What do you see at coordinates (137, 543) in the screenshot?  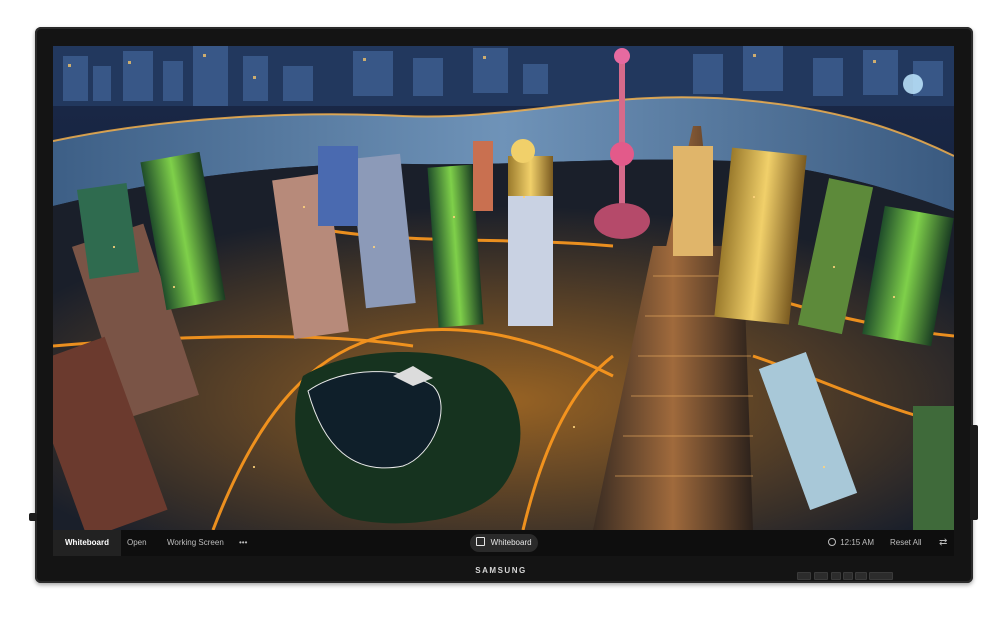 I see `tab-open: Open` at bounding box center [137, 543].